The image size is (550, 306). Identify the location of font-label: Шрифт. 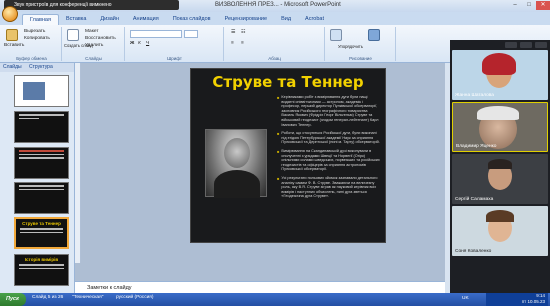
(174, 58).